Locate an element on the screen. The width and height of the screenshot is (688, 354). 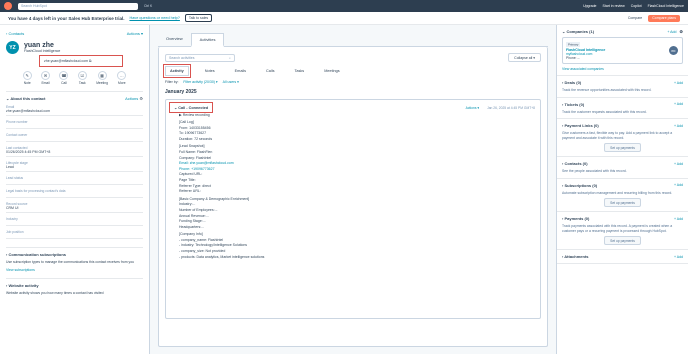
copy-icon: ⧉ is located at coordinates (90, 61).